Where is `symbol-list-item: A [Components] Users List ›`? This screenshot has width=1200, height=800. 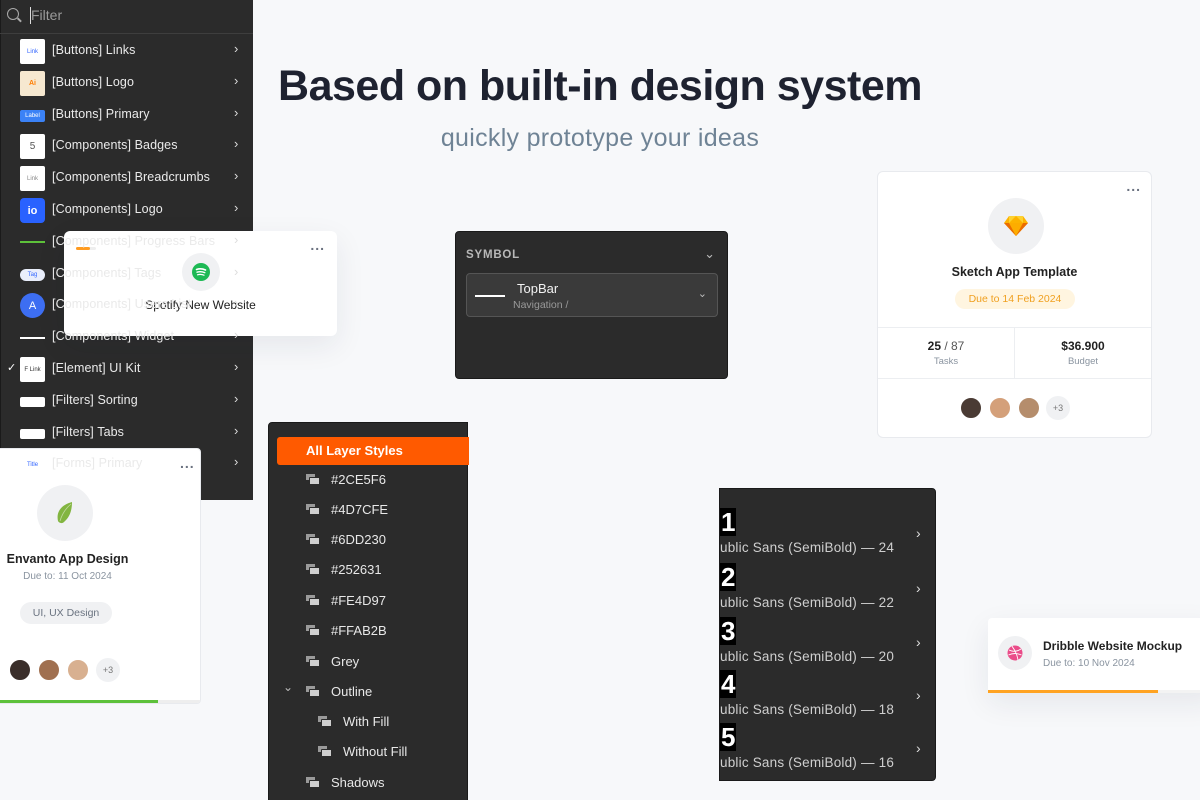 symbol-list-item: A [Components] Users List › is located at coordinates (126, 305).